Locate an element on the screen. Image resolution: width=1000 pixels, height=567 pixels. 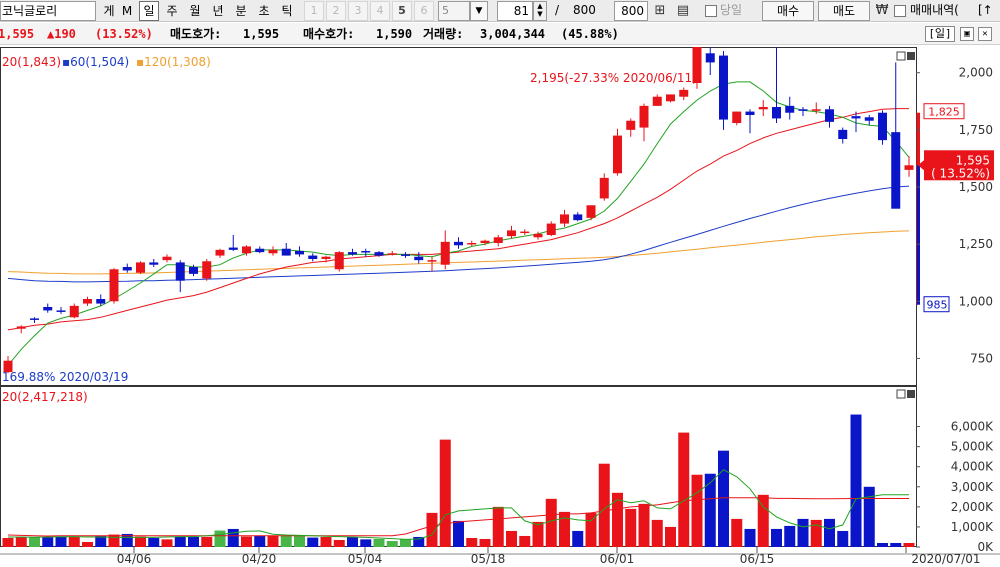
won-icon: ₩ is located at coordinates (882, 11).